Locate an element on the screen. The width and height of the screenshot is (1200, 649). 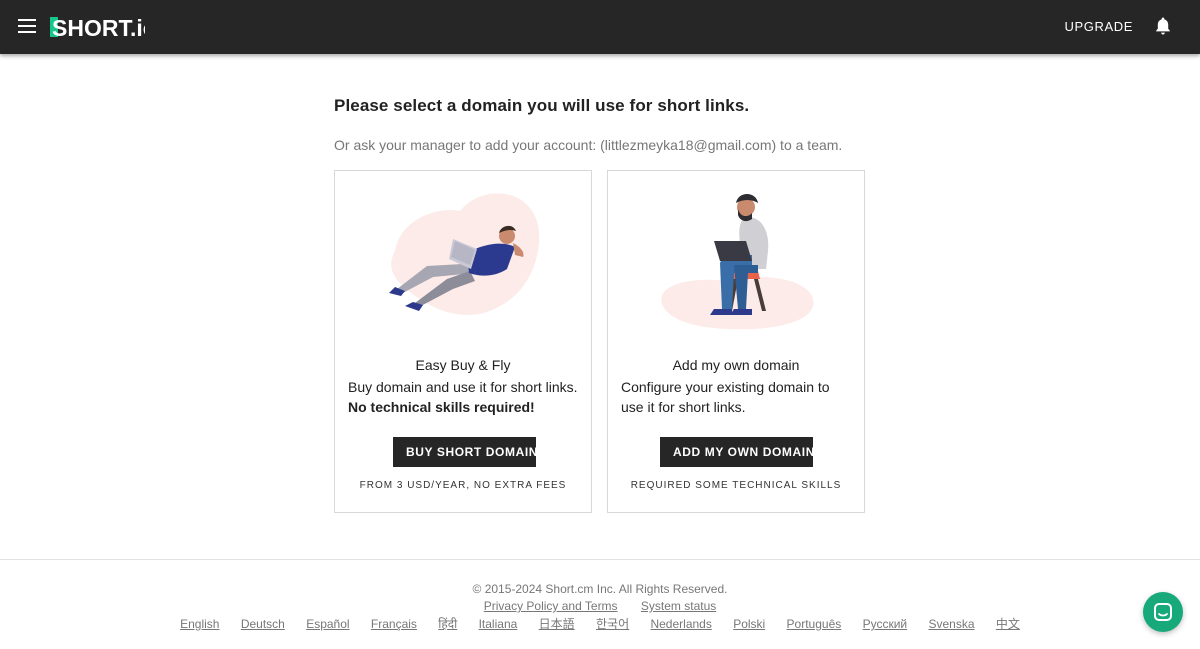
card-description-bold: No technical skills required! is located at coordinates (441, 407).